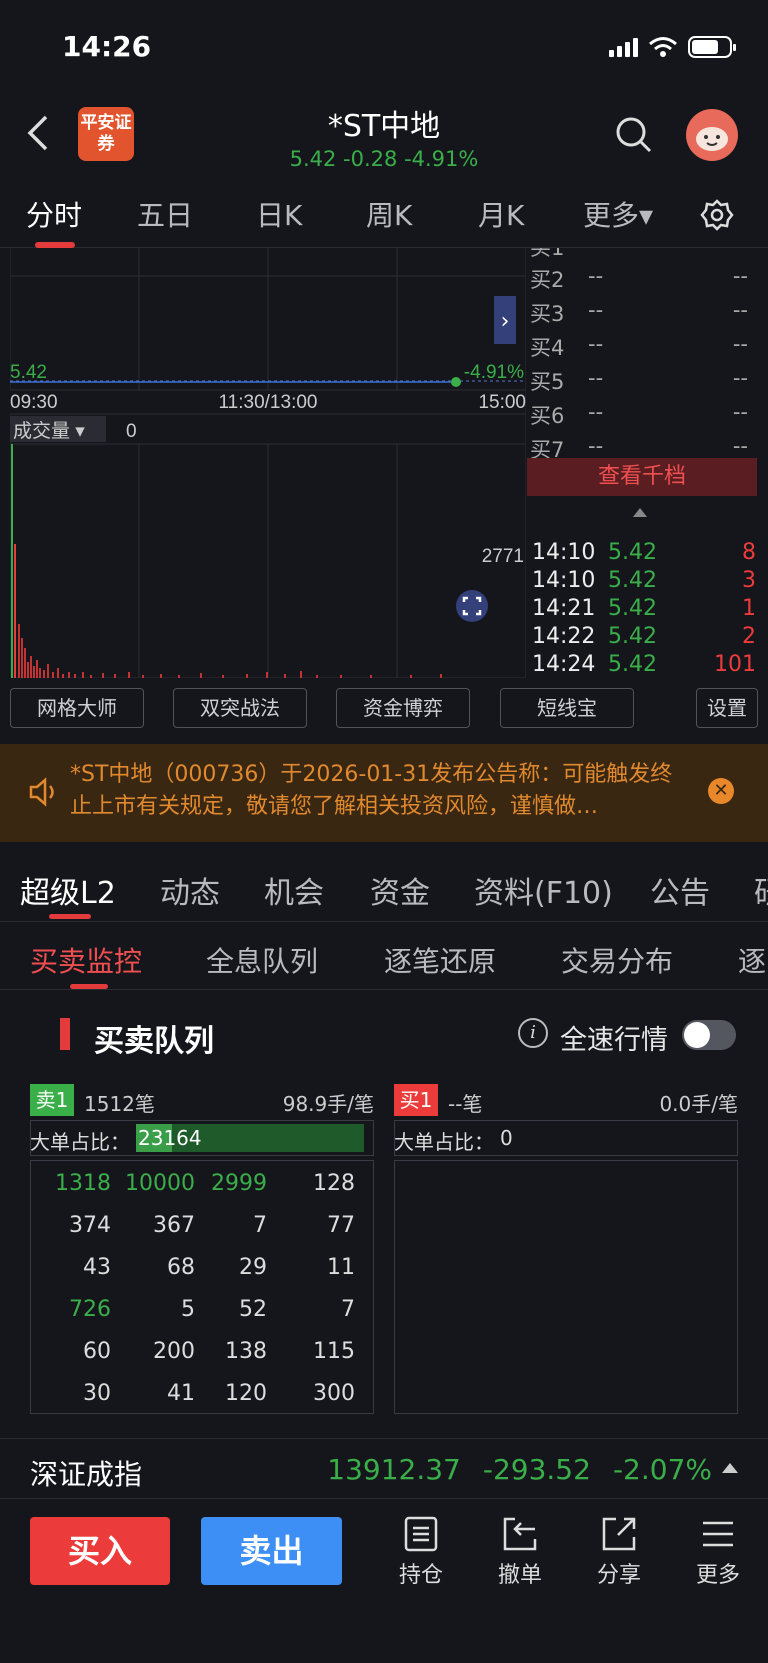 The image size is (768, 1663). Describe the element at coordinates (97, 1267) in the screenshot. I see `queue-cell: 43` at that location.